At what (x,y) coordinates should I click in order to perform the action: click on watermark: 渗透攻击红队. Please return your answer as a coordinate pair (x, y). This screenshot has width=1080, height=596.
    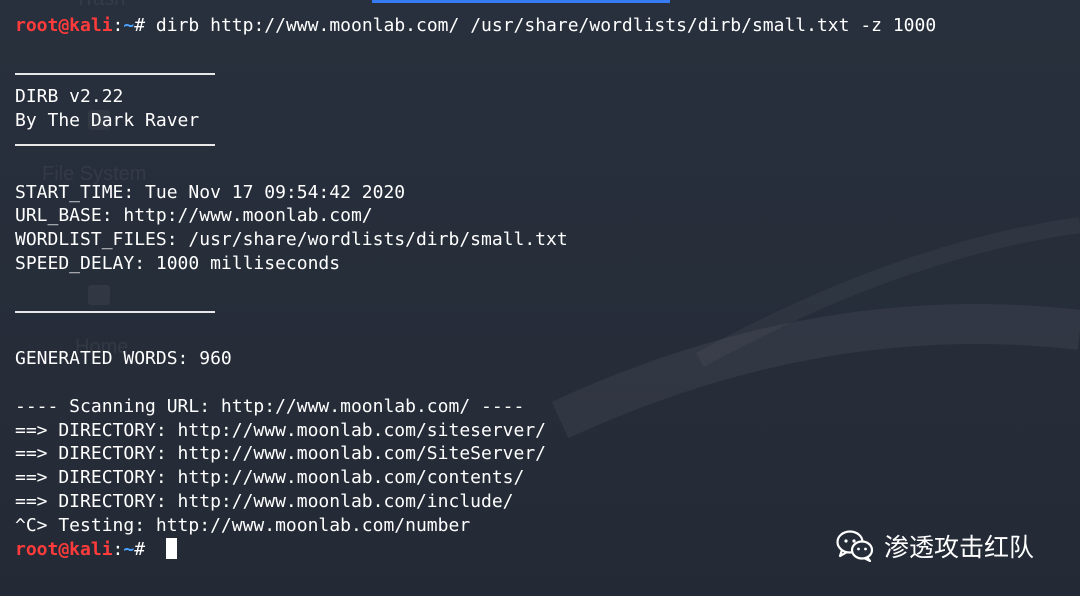
    Looking at the image, I should click on (935, 546).